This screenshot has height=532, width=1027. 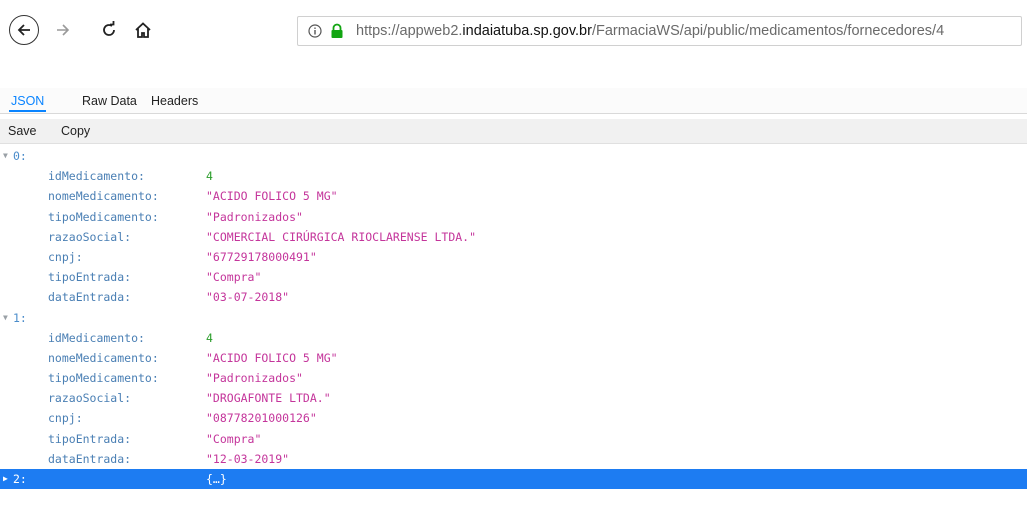 I want to click on json-field: dataEntrada: "03-07-2018", so click(x=513, y=297).